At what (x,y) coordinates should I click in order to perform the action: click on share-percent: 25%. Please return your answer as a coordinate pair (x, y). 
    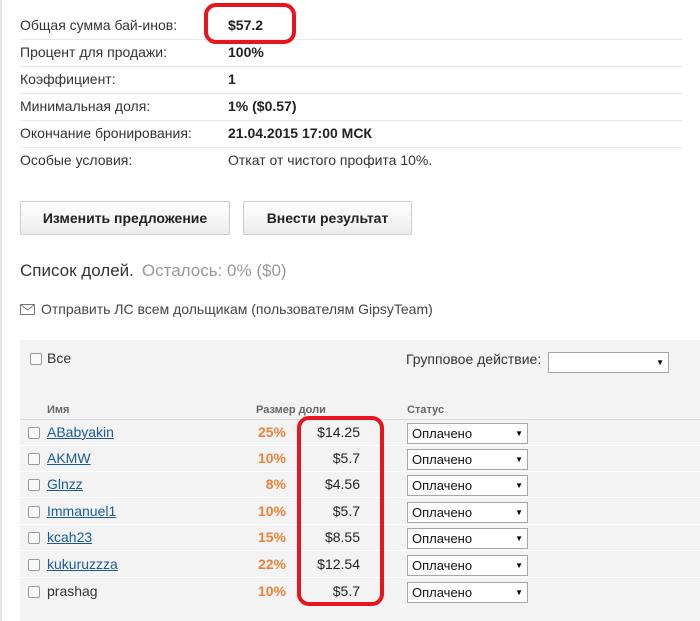
    Looking at the image, I should click on (271, 432).